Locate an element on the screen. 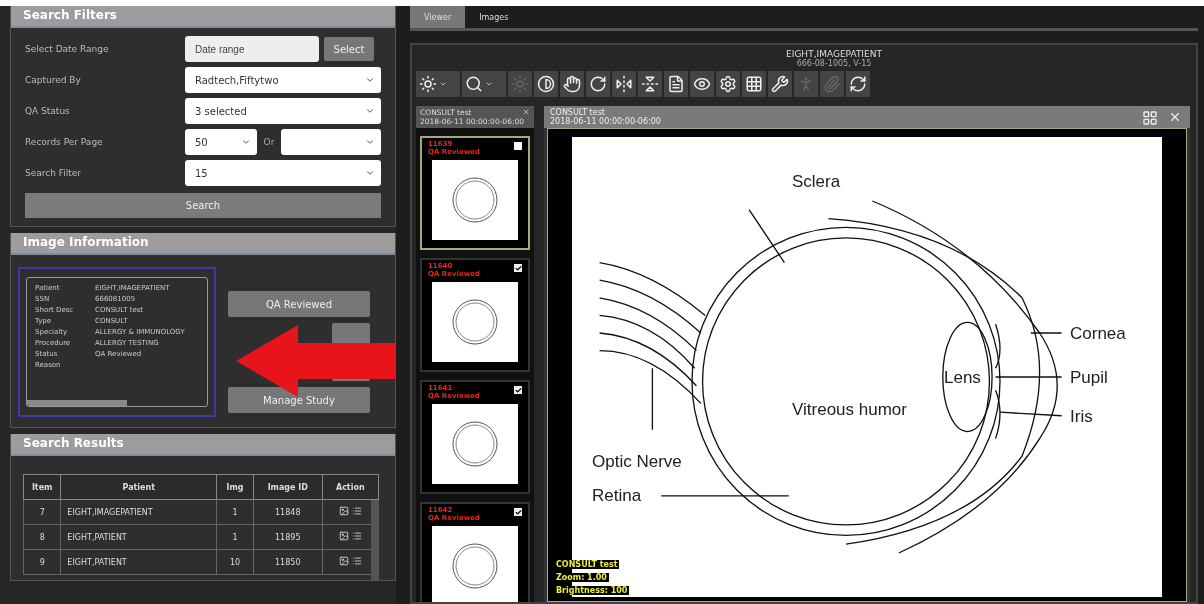 This screenshot has width=1204, height=604. refresh-icon is located at coordinates (858, 84).